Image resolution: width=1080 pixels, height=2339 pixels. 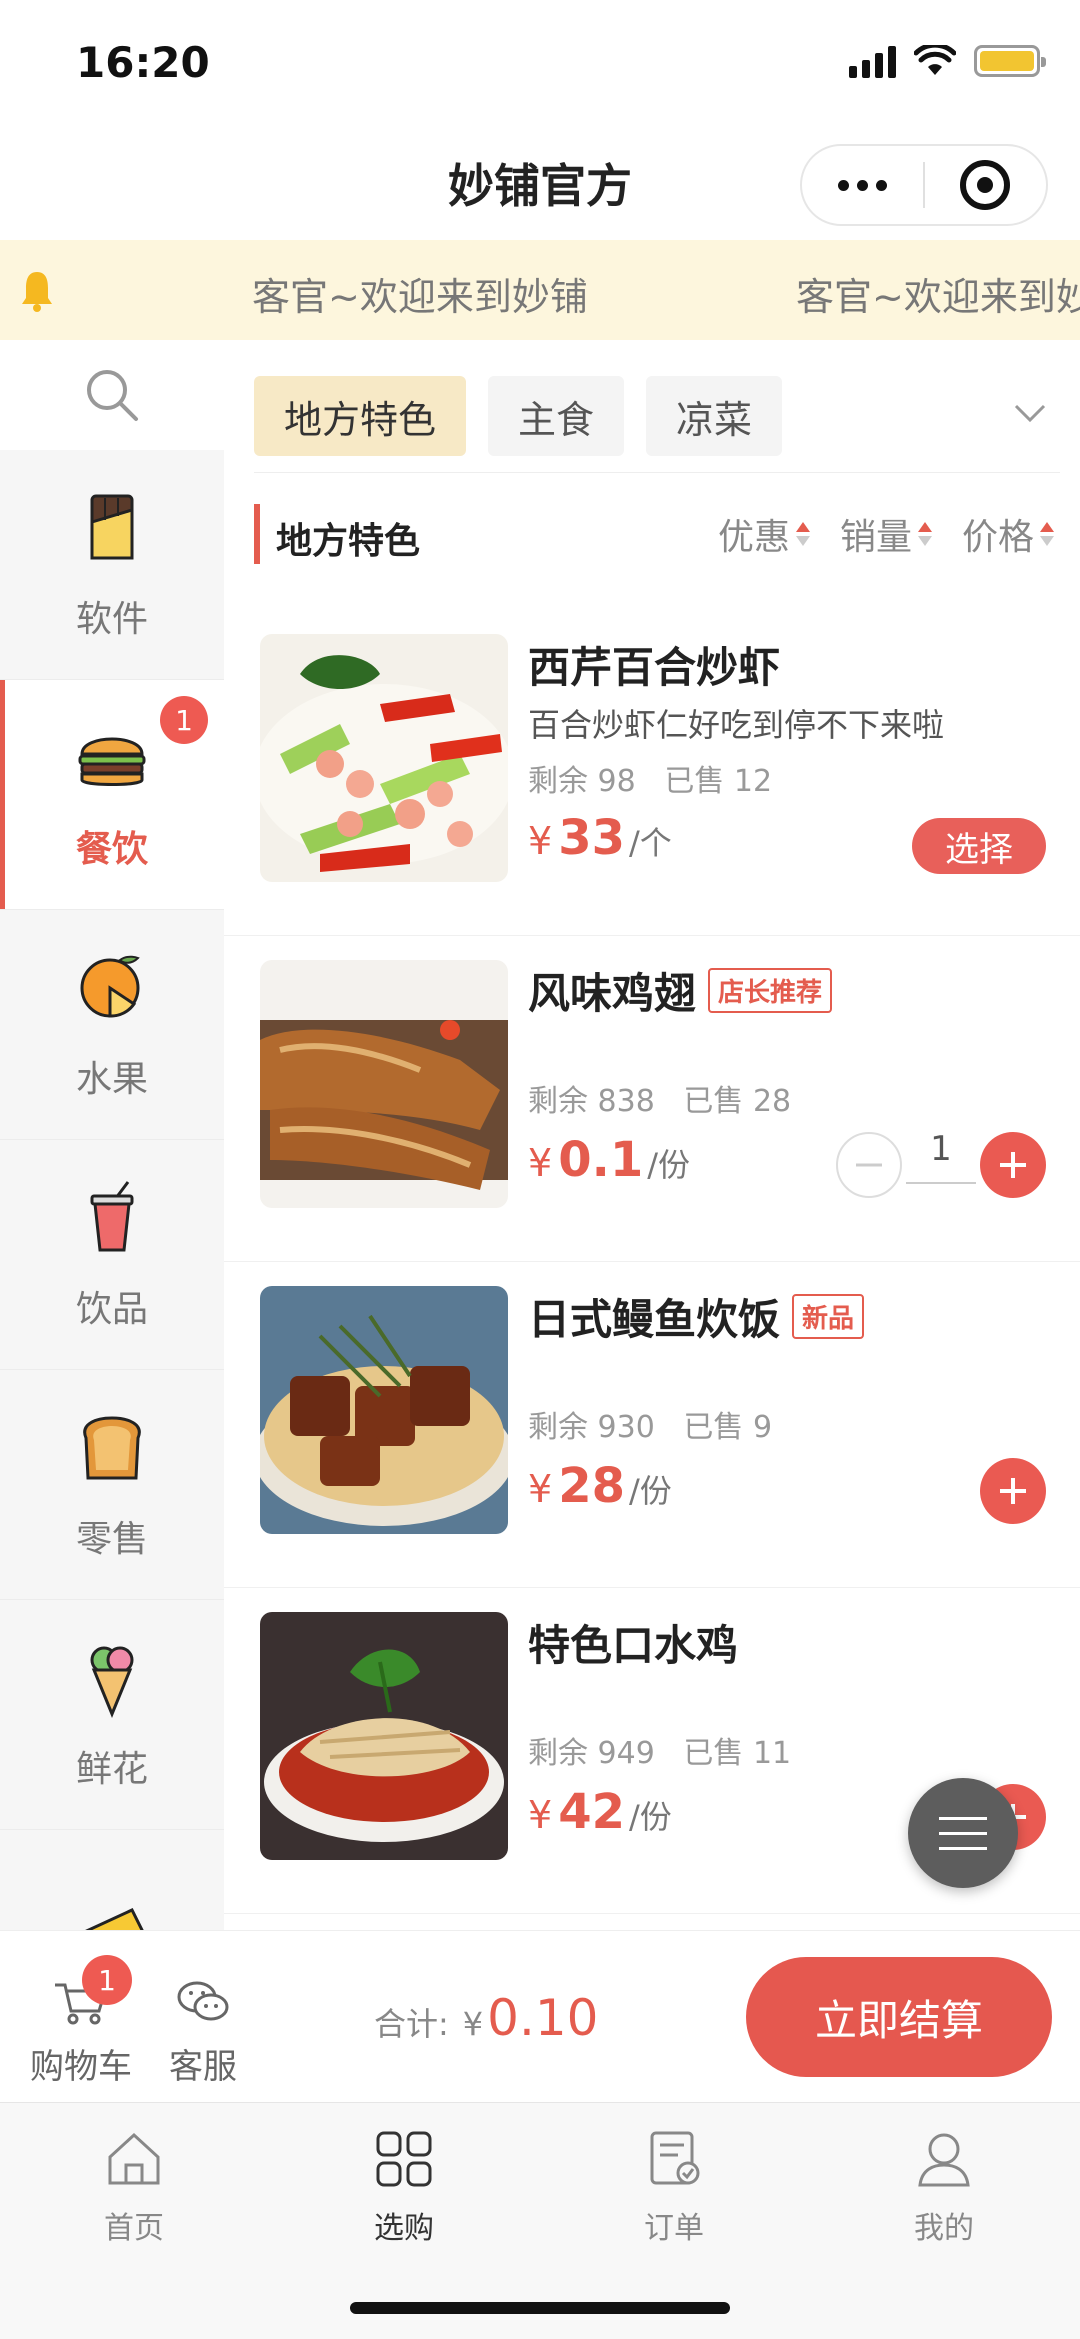 What do you see at coordinates (203, 2029) in the screenshot?
I see `customer-service-button: 客服` at bounding box center [203, 2029].